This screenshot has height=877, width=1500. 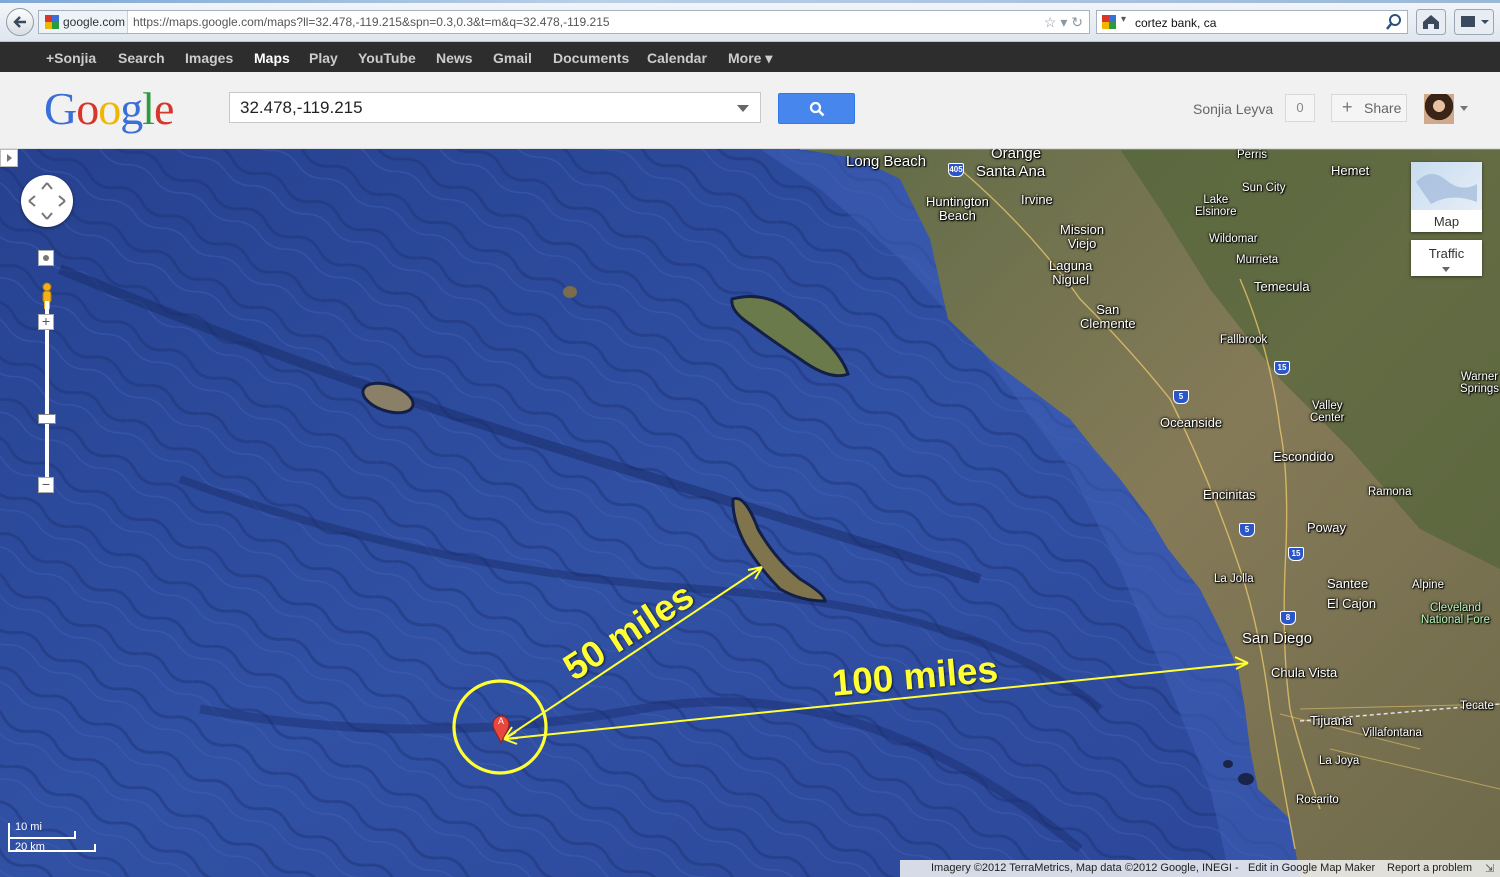 I want to click on logo-letter: g, so click(x=131, y=108).